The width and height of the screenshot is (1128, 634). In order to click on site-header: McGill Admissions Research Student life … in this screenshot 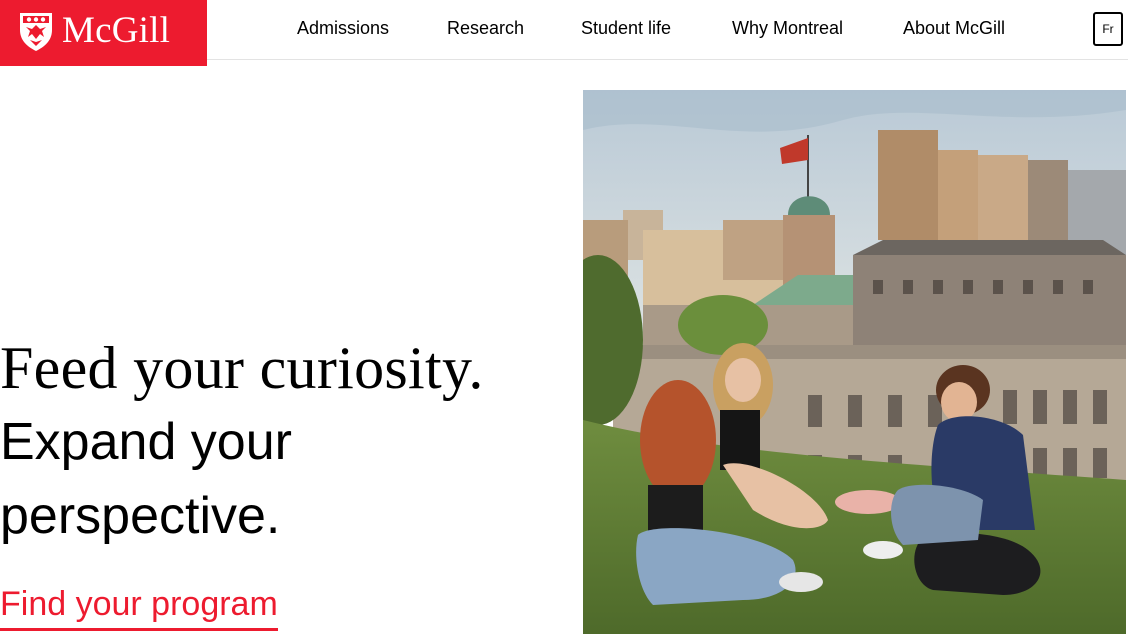, I will do `click(564, 33)`.